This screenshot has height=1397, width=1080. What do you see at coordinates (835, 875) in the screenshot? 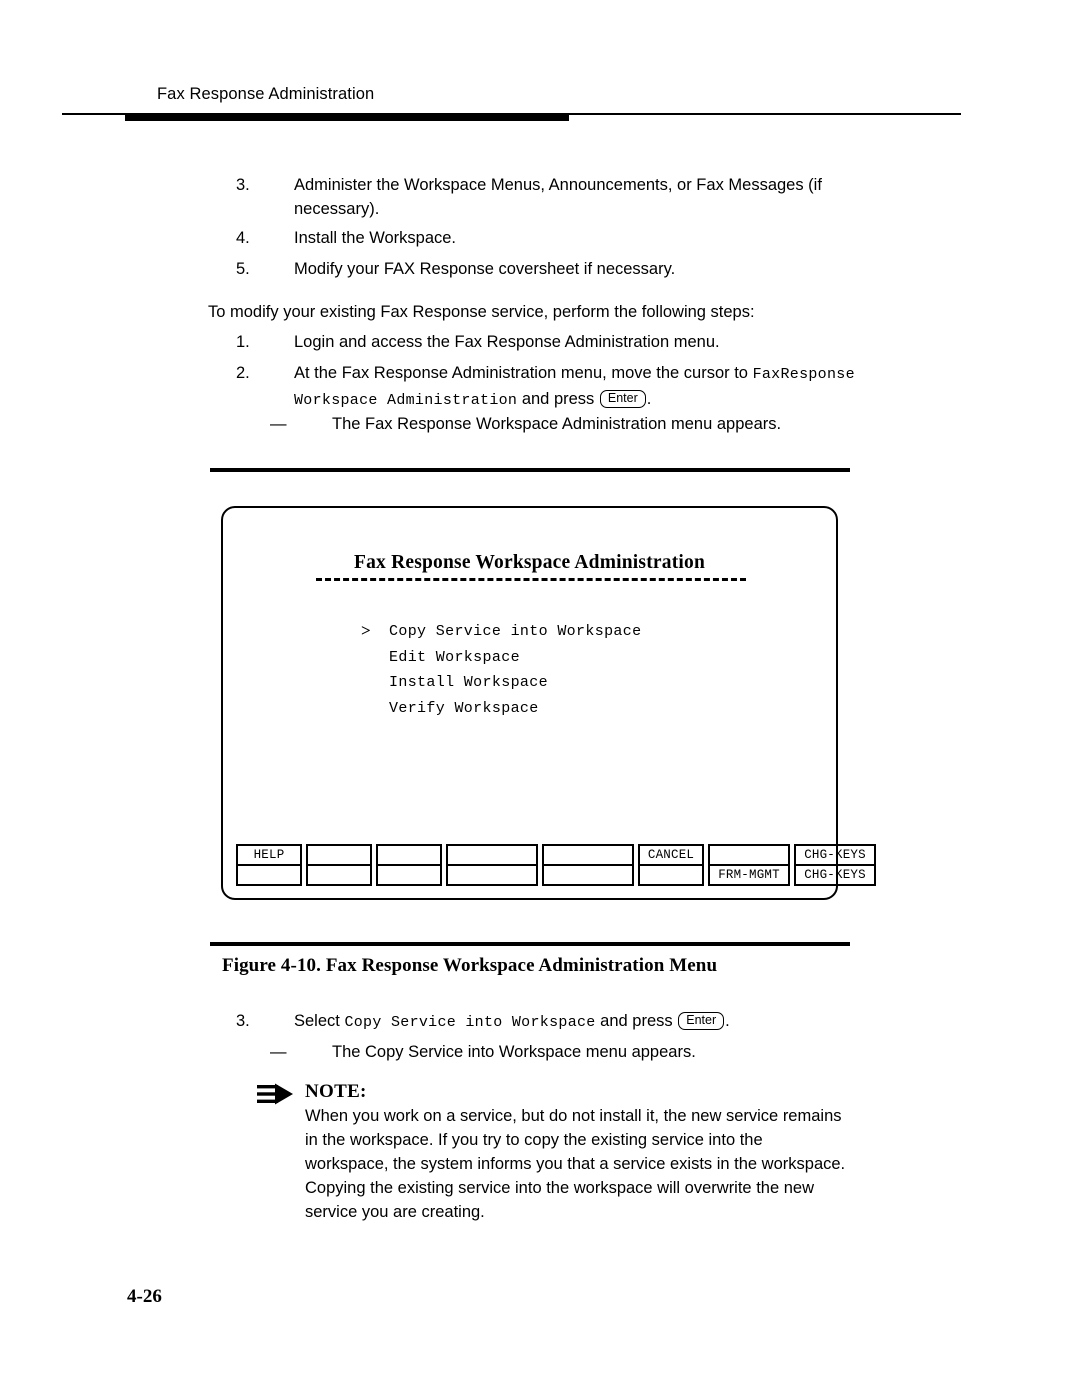
I see `function-key-bottom-label: CHG-KEYS` at bounding box center [835, 875].